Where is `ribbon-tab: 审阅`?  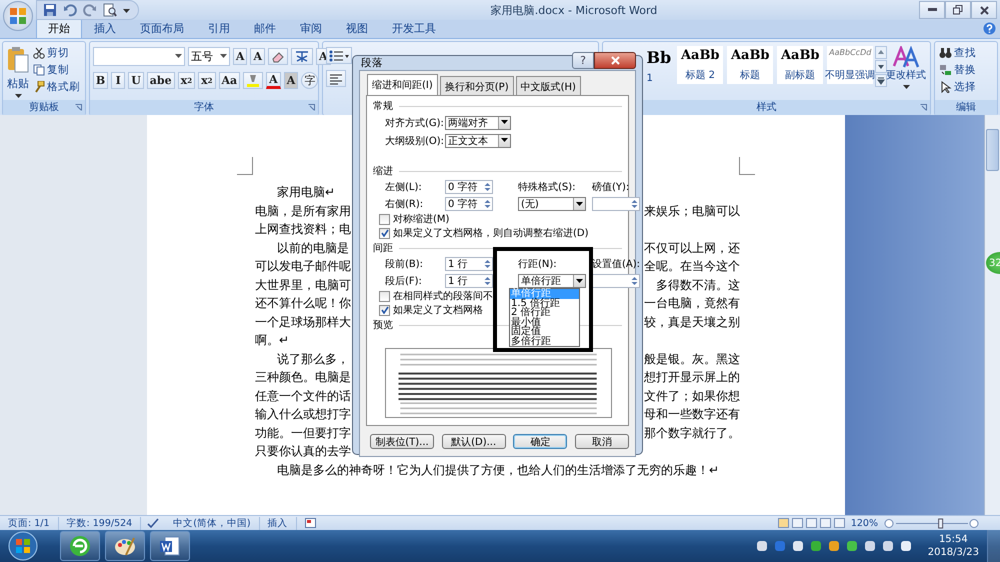 ribbon-tab: 审阅 is located at coordinates (311, 28).